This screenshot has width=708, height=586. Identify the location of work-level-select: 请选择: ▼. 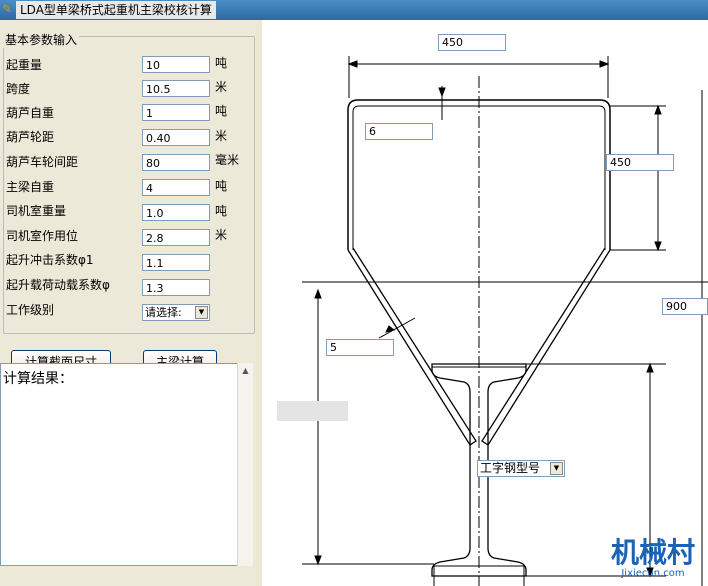
(176, 312).